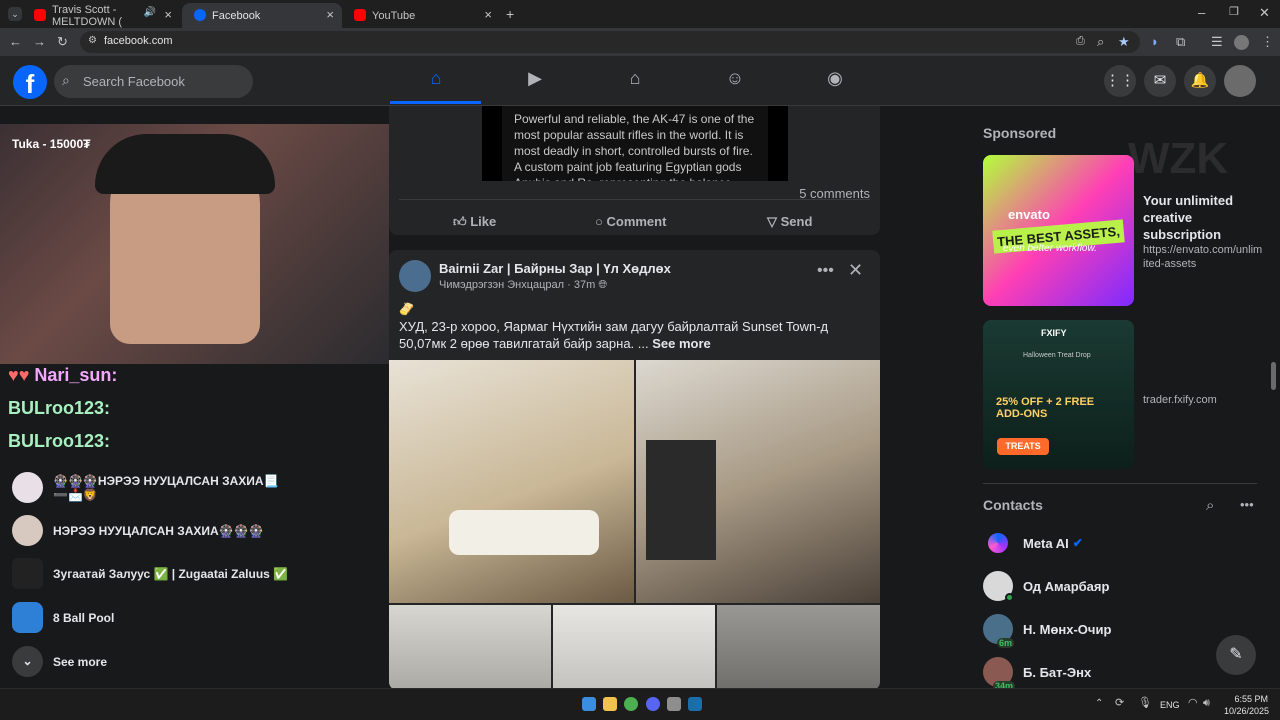 This screenshot has width=1280, height=720. What do you see at coordinates (1273, 376) in the screenshot?
I see `page-scrollbar` at bounding box center [1273, 376].